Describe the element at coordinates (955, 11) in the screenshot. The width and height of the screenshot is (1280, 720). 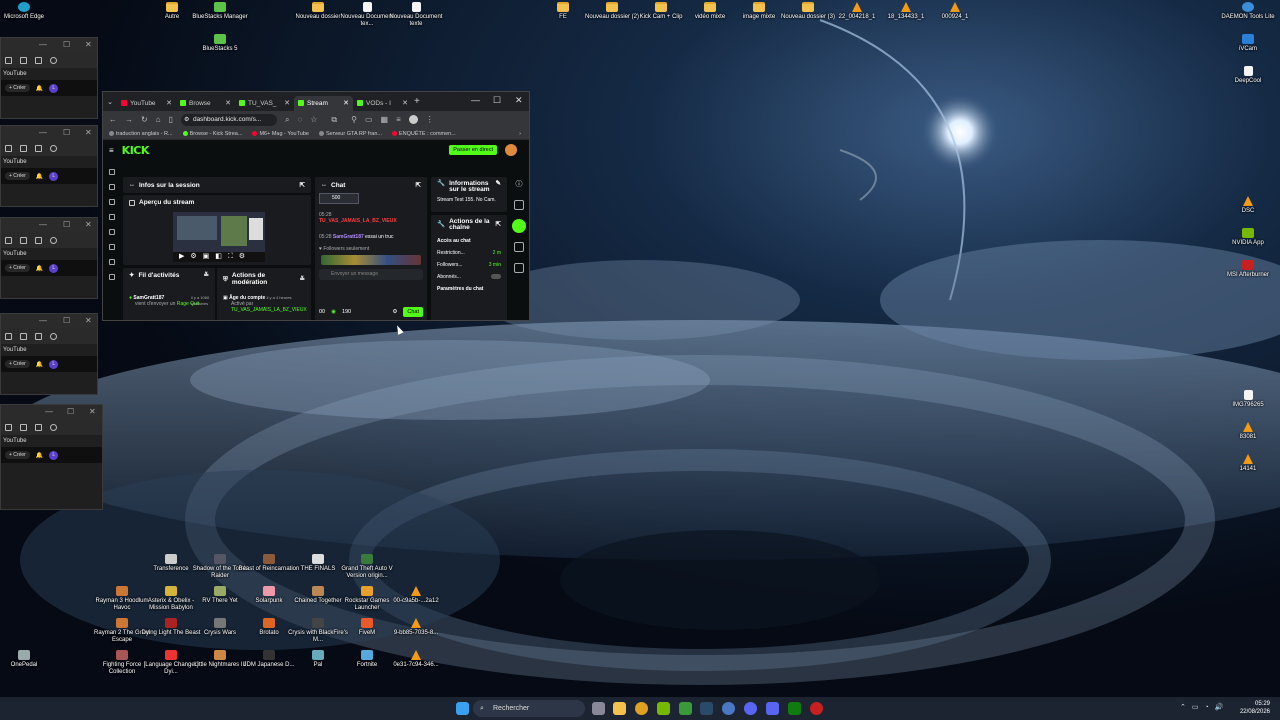
I see `desktop-icon-000924: 000924_1` at that location.